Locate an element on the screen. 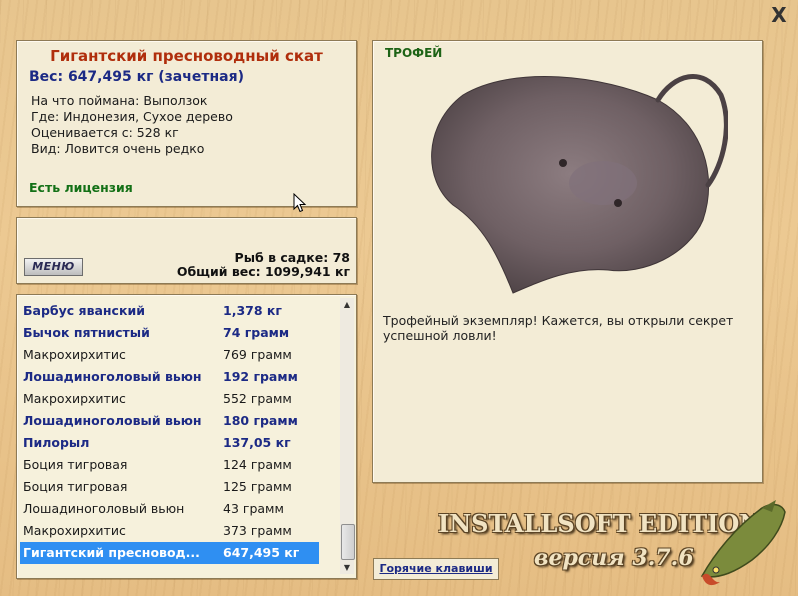 Image resolution: width=798 pixels, height=596 pixels. fish-weight: 192 грамм is located at coordinates (260, 376).